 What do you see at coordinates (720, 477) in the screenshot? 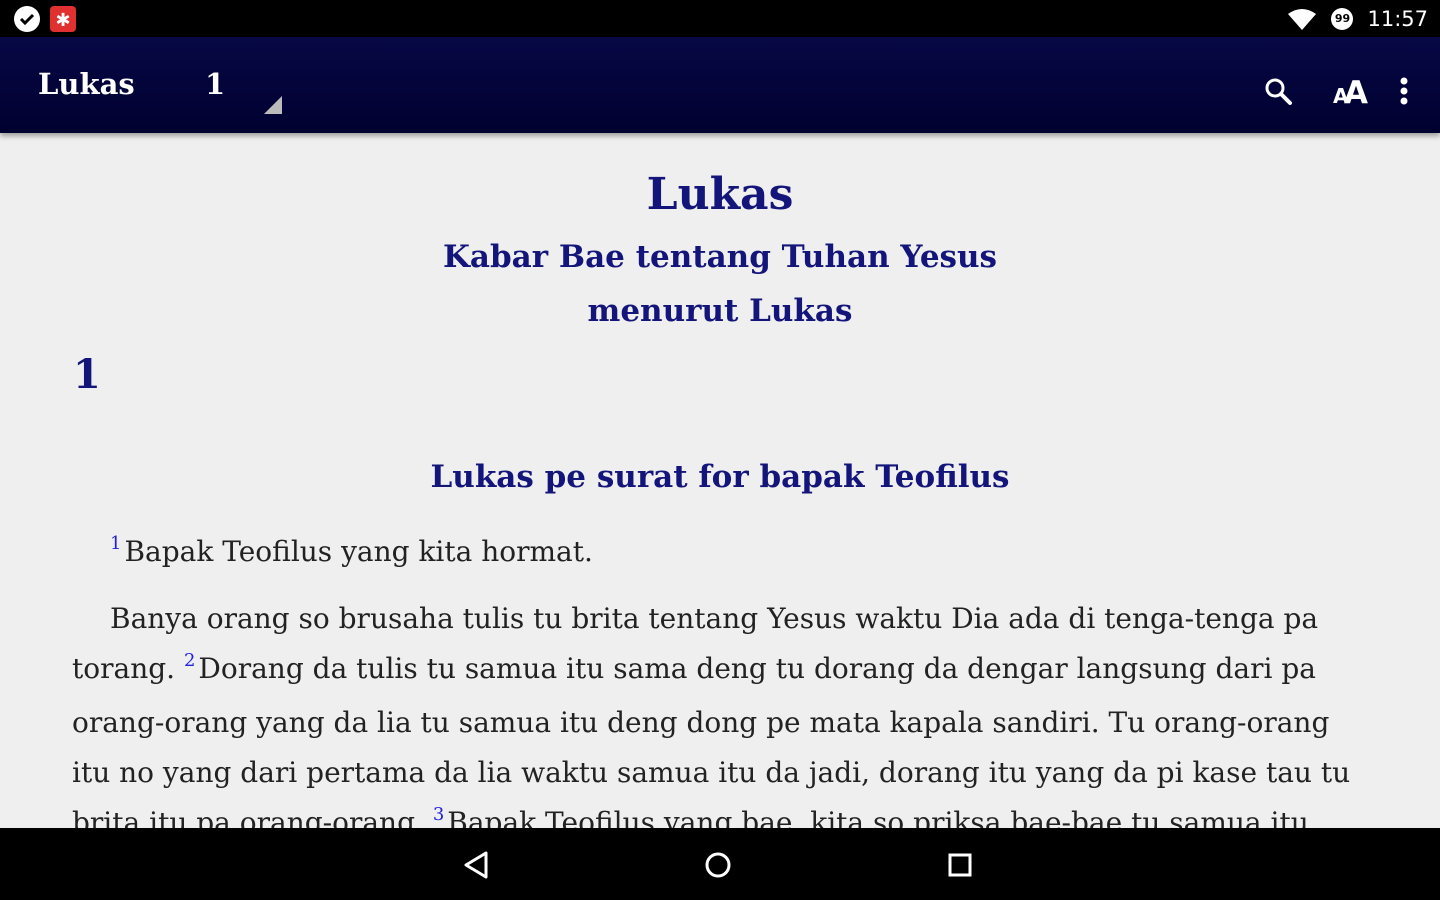
I see `section-heading: Lukas pe surat for bapak Teofilus` at bounding box center [720, 477].